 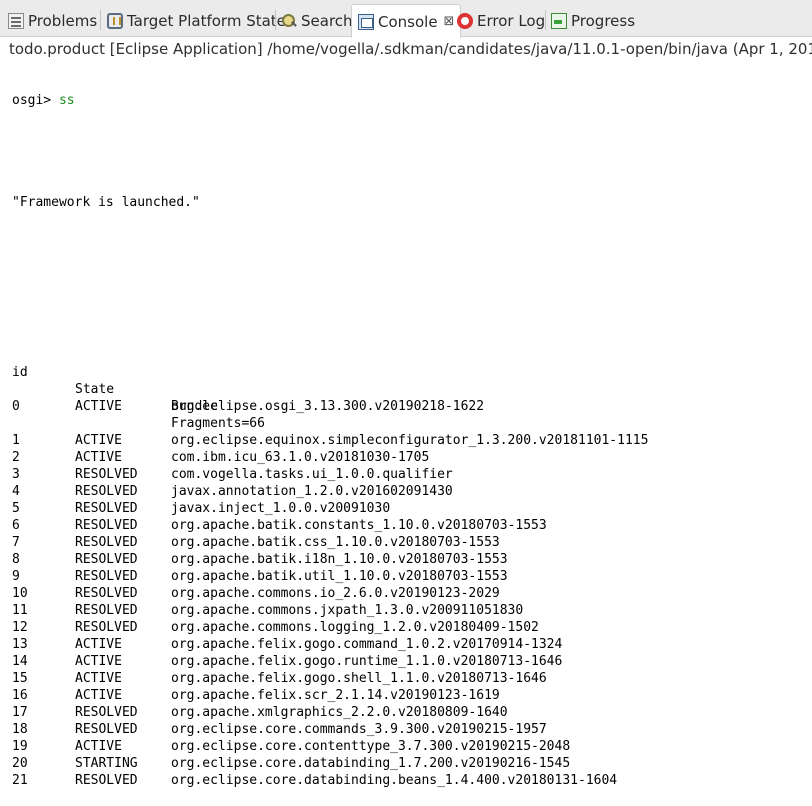 I want to click on bundle-id: 20, so click(x=20, y=763).